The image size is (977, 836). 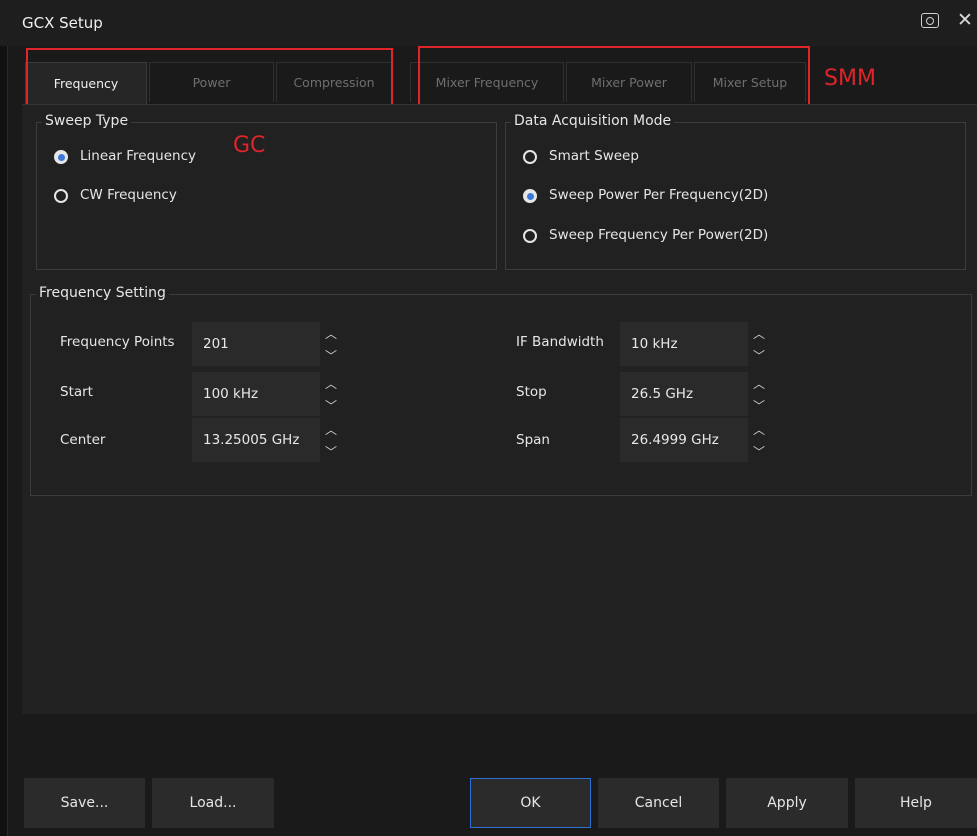 What do you see at coordinates (488, 23) in the screenshot?
I see `title-bar` at bounding box center [488, 23].